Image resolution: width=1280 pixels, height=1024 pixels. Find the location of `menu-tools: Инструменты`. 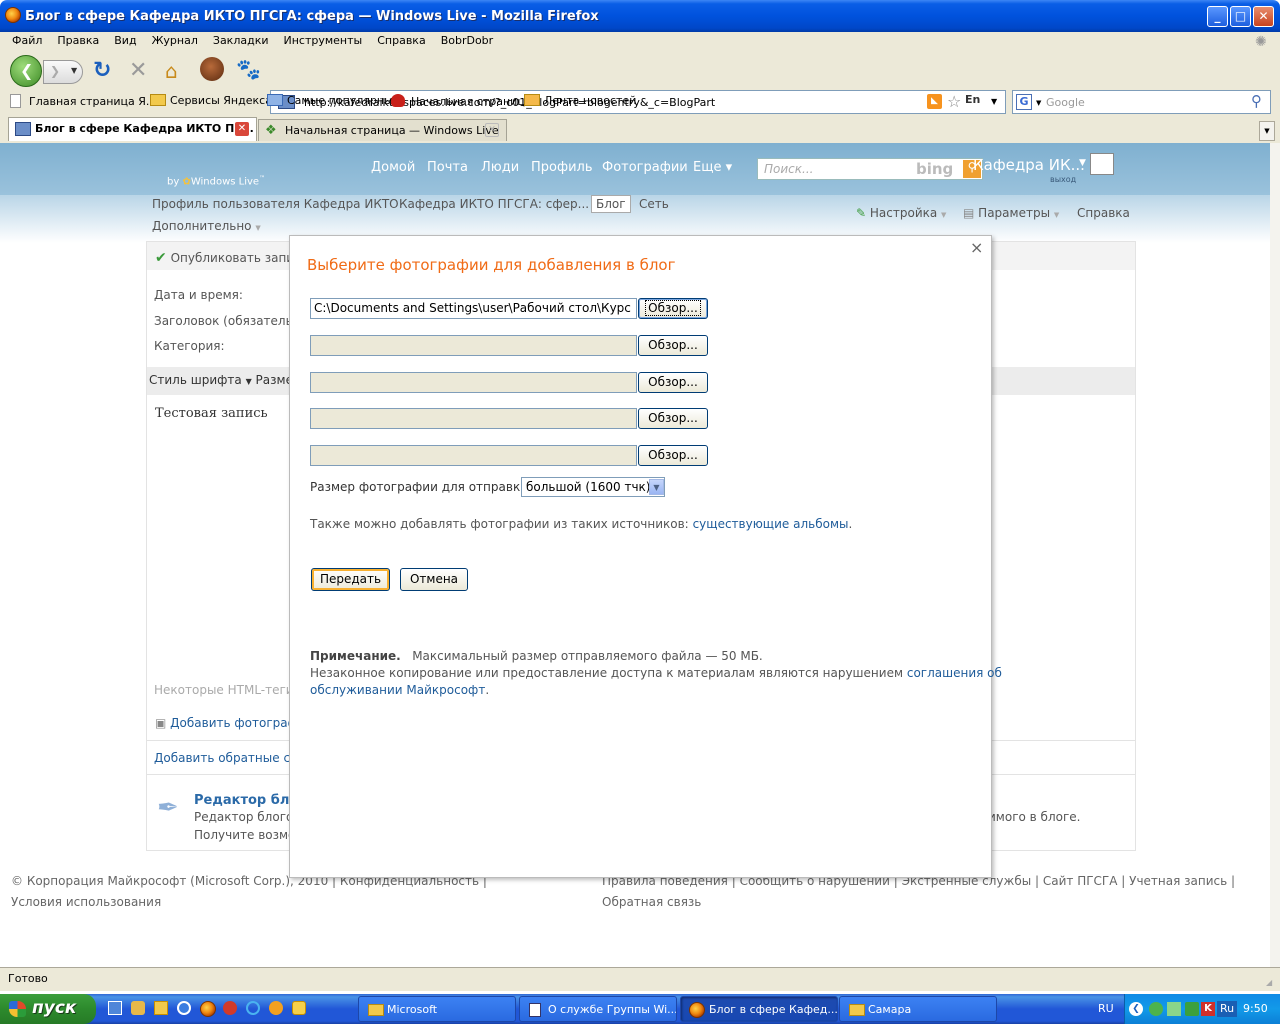

menu-tools: Инструменты is located at coordinates (323, 40).